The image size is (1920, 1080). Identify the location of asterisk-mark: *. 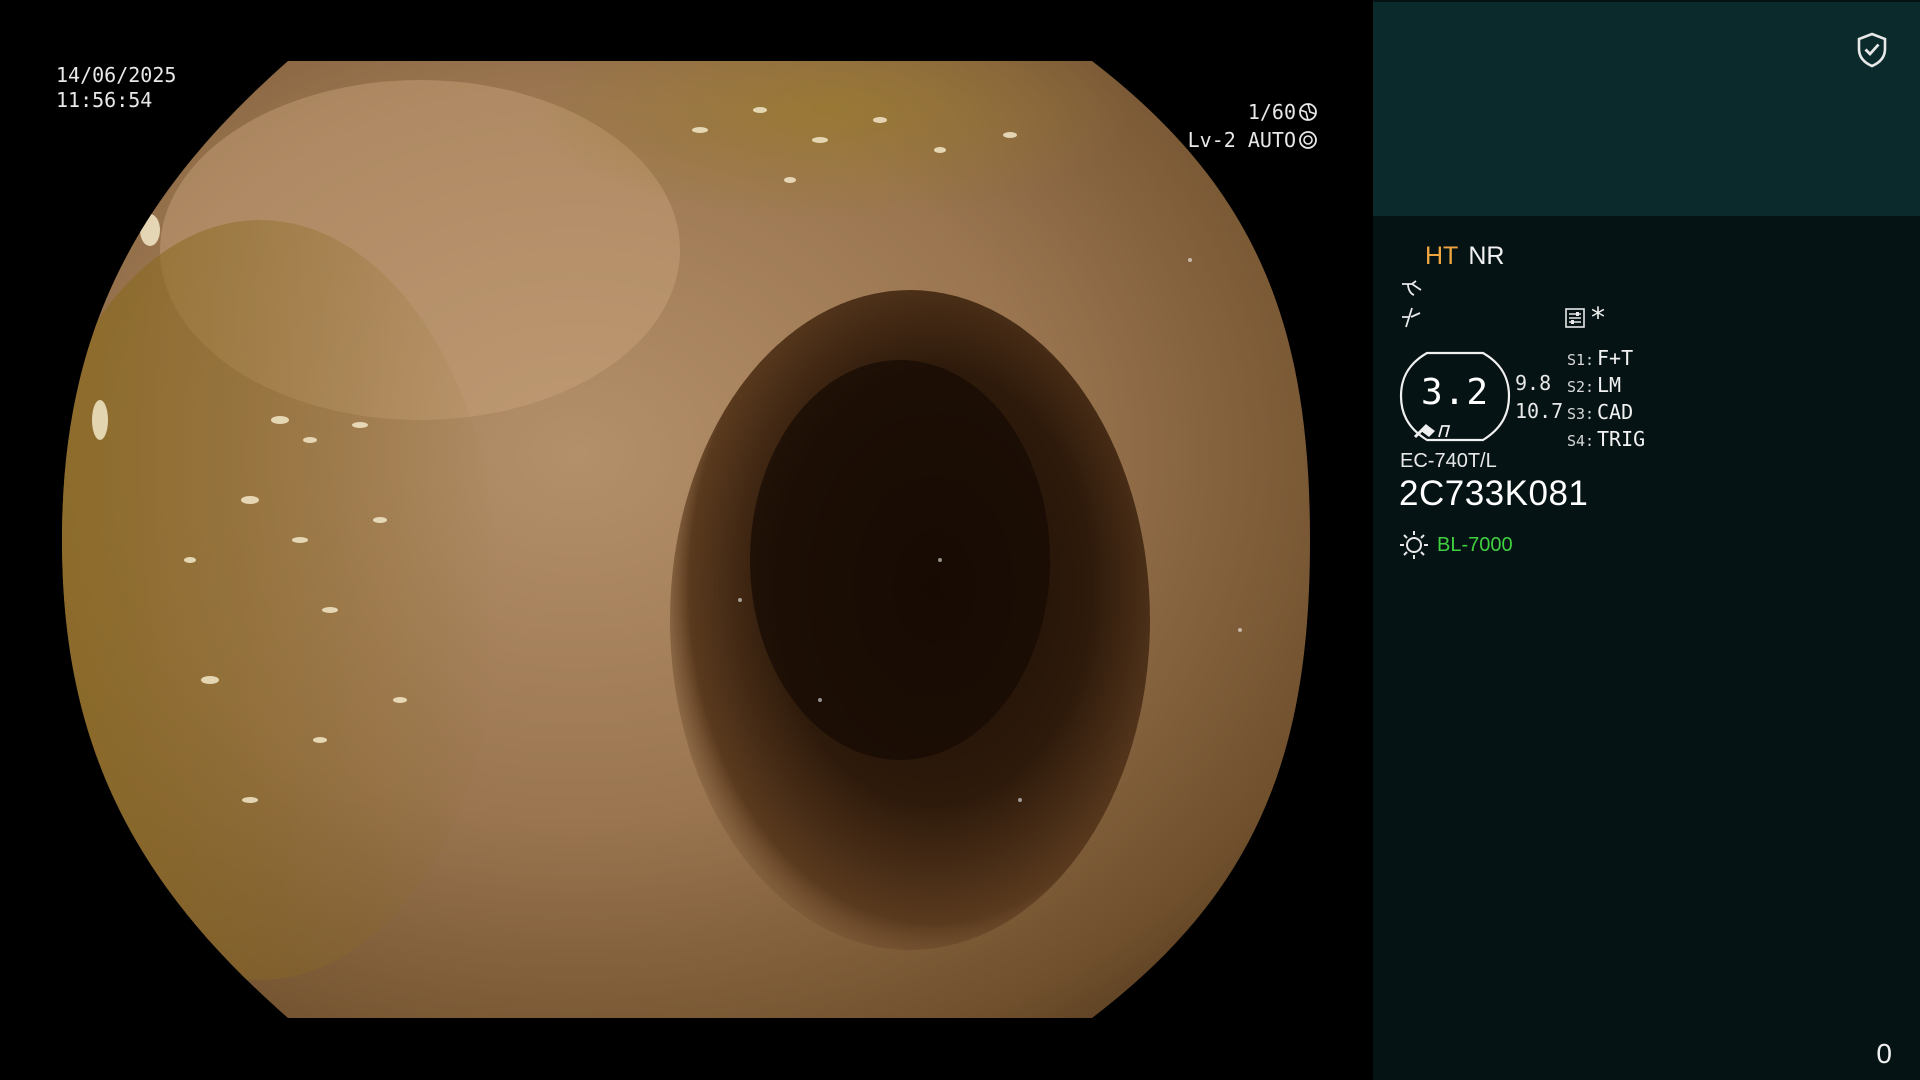
(1598, 317).